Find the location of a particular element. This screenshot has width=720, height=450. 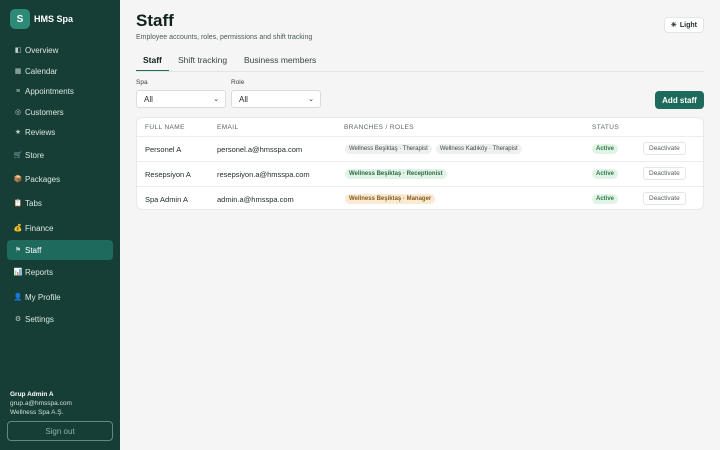

sidebar-item-label: Packages is located at coordinates (43, 179).